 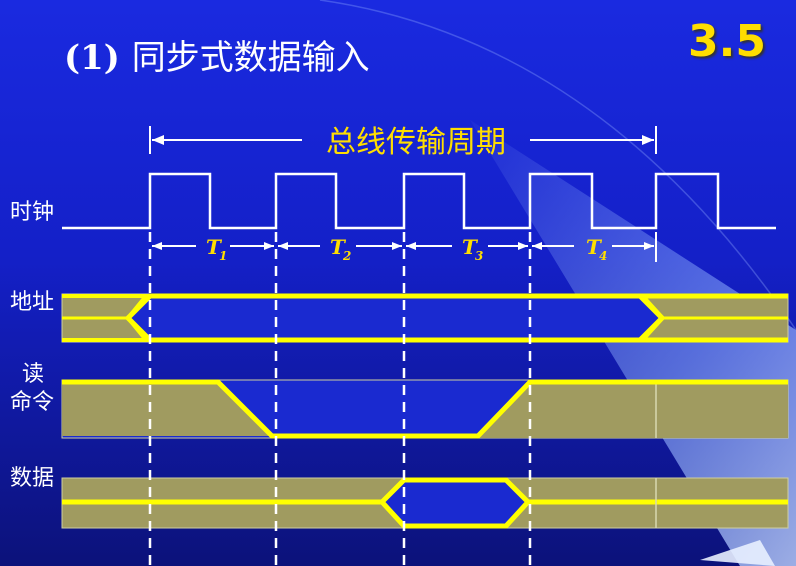 What do you see at coordinates (479, 256) in the screenshot?
I see `svg-text: 3` at bounding box center [479, 256].